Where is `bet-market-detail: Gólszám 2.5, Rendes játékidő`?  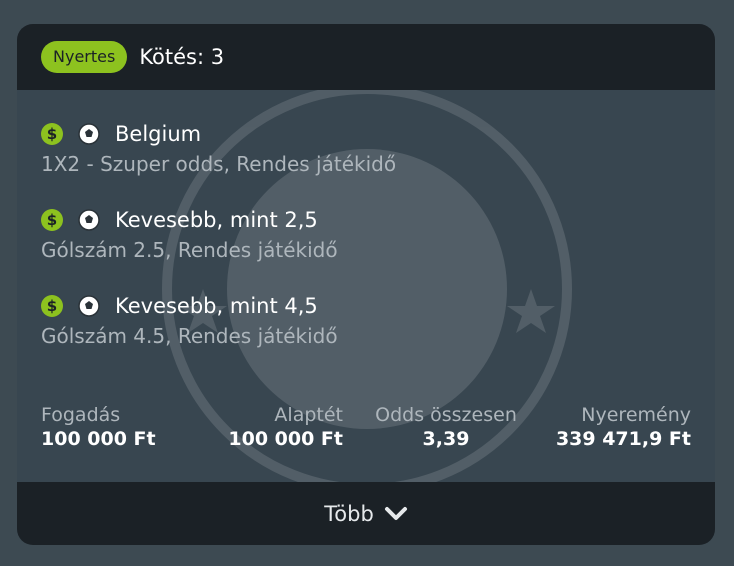
bet-market-detail: Gólszám 2.5, Rendes játékidő is located at coordinates (189, 250).